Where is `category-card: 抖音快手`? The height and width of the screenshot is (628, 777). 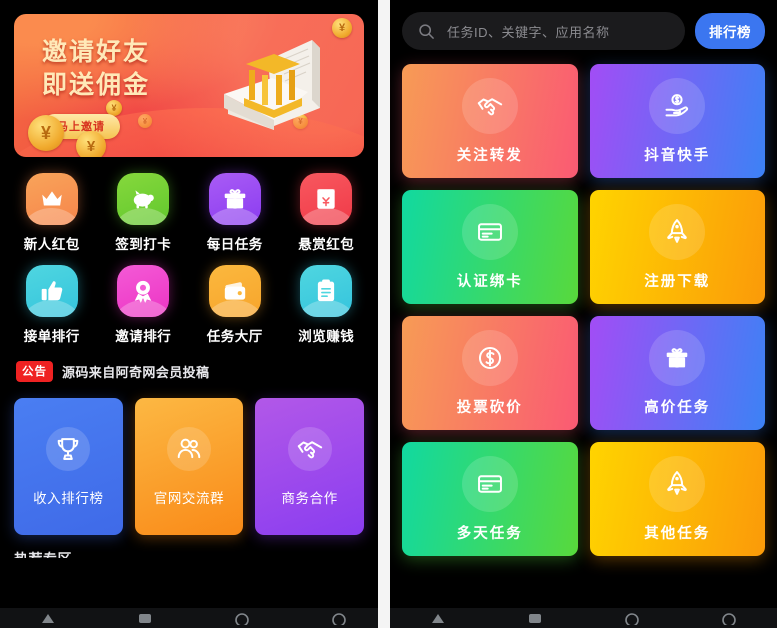
category-card: 抖音快手 is located at coordinates (677, 121).